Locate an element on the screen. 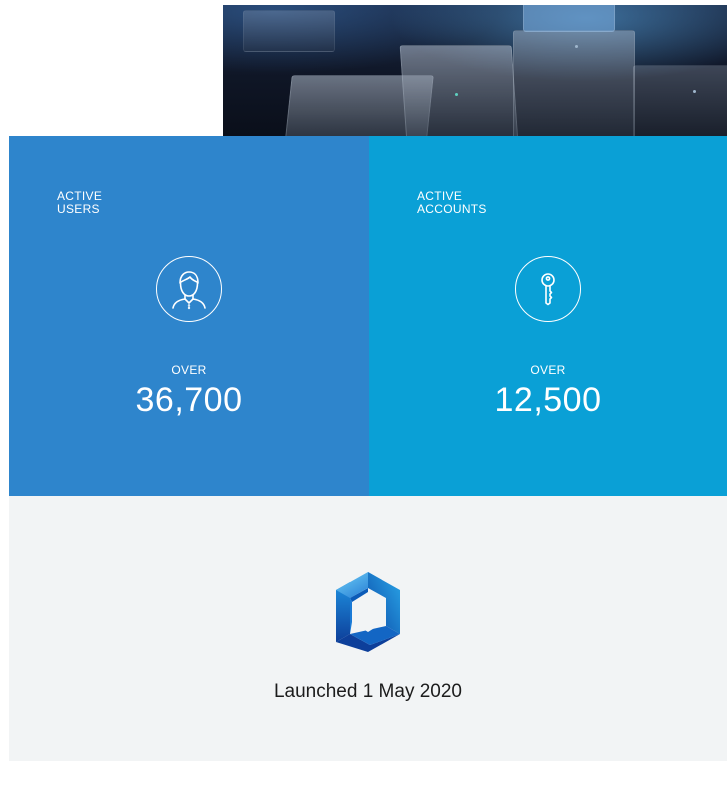 The width and height of the screenshot is (727, 787). accounts-over-label: OVER is located at coordinates (548, 370).